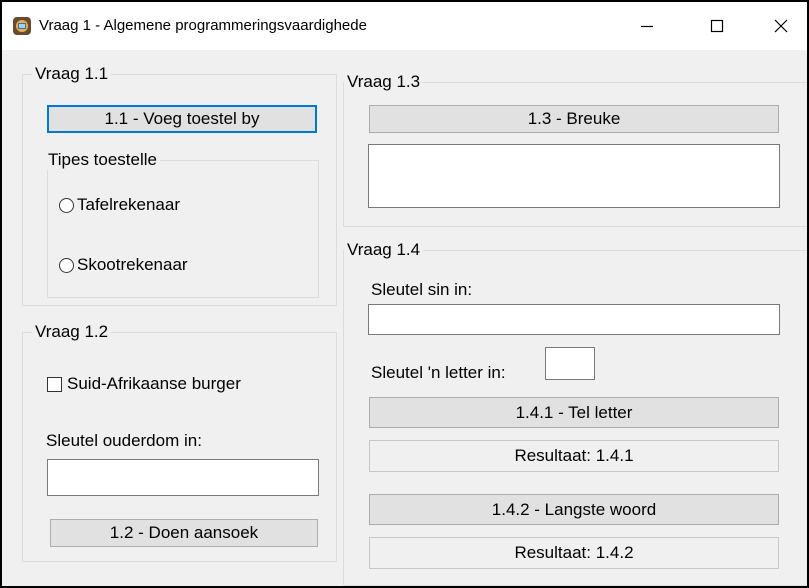  I want to click on close-button, so click(781, 26).